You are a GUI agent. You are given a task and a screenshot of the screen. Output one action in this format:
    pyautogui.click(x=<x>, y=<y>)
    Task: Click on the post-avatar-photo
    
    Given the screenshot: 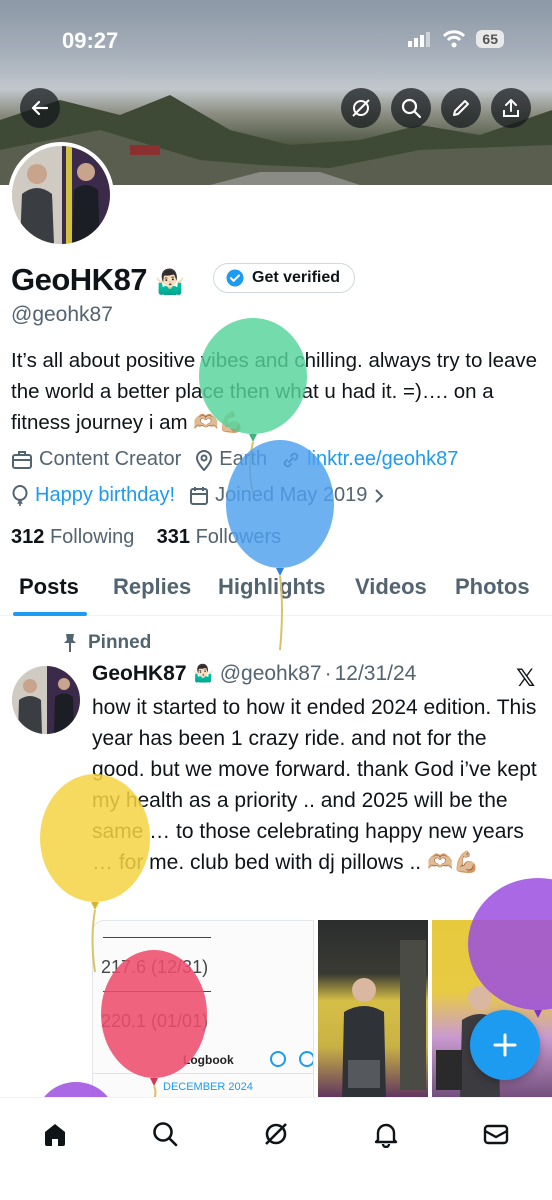 What is the action you would take?
    pyautogui.click(x=46, y=700)
    